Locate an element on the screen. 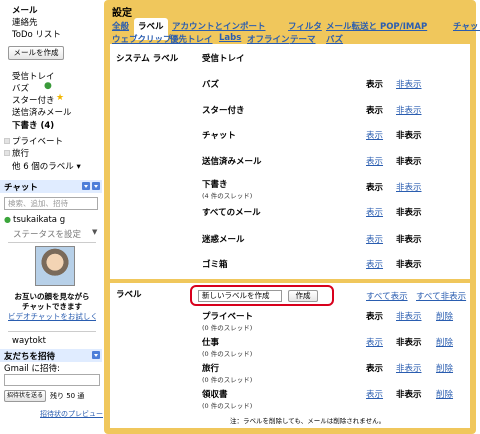 This screenshot has width=480, height=434. folder-buzz: バズ is located at coordinates (20, 88).